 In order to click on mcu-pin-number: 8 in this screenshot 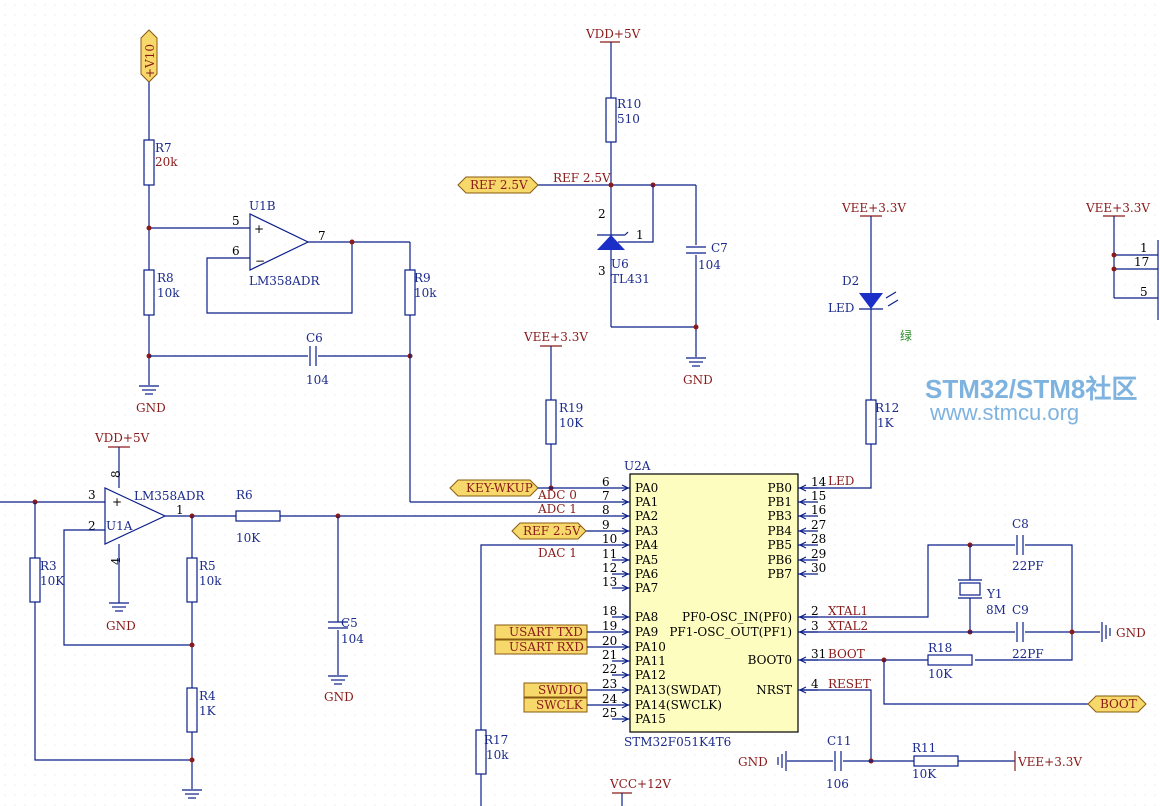, I will do `click(606, 510)`.